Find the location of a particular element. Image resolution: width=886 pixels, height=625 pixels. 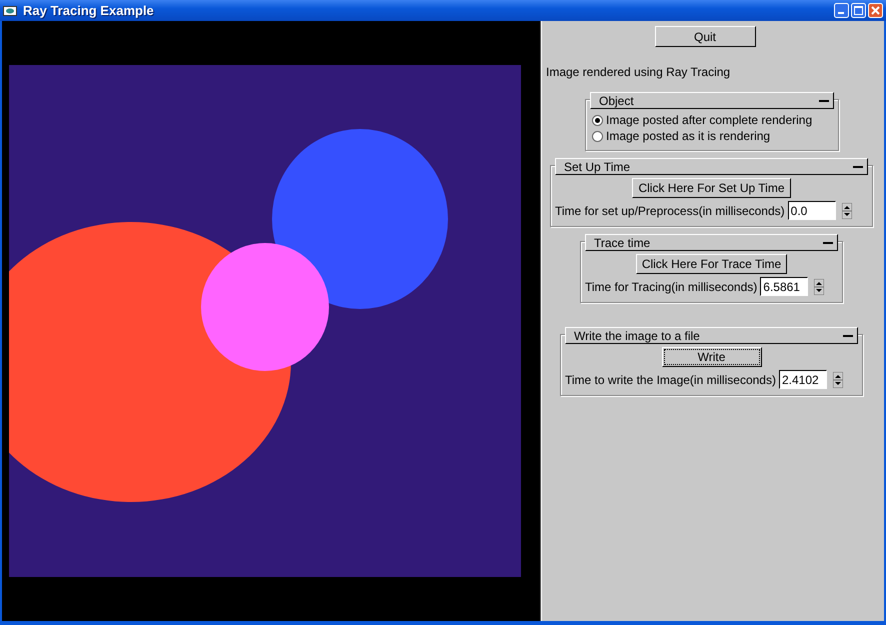

close-button is located at coordinates (875, 10).